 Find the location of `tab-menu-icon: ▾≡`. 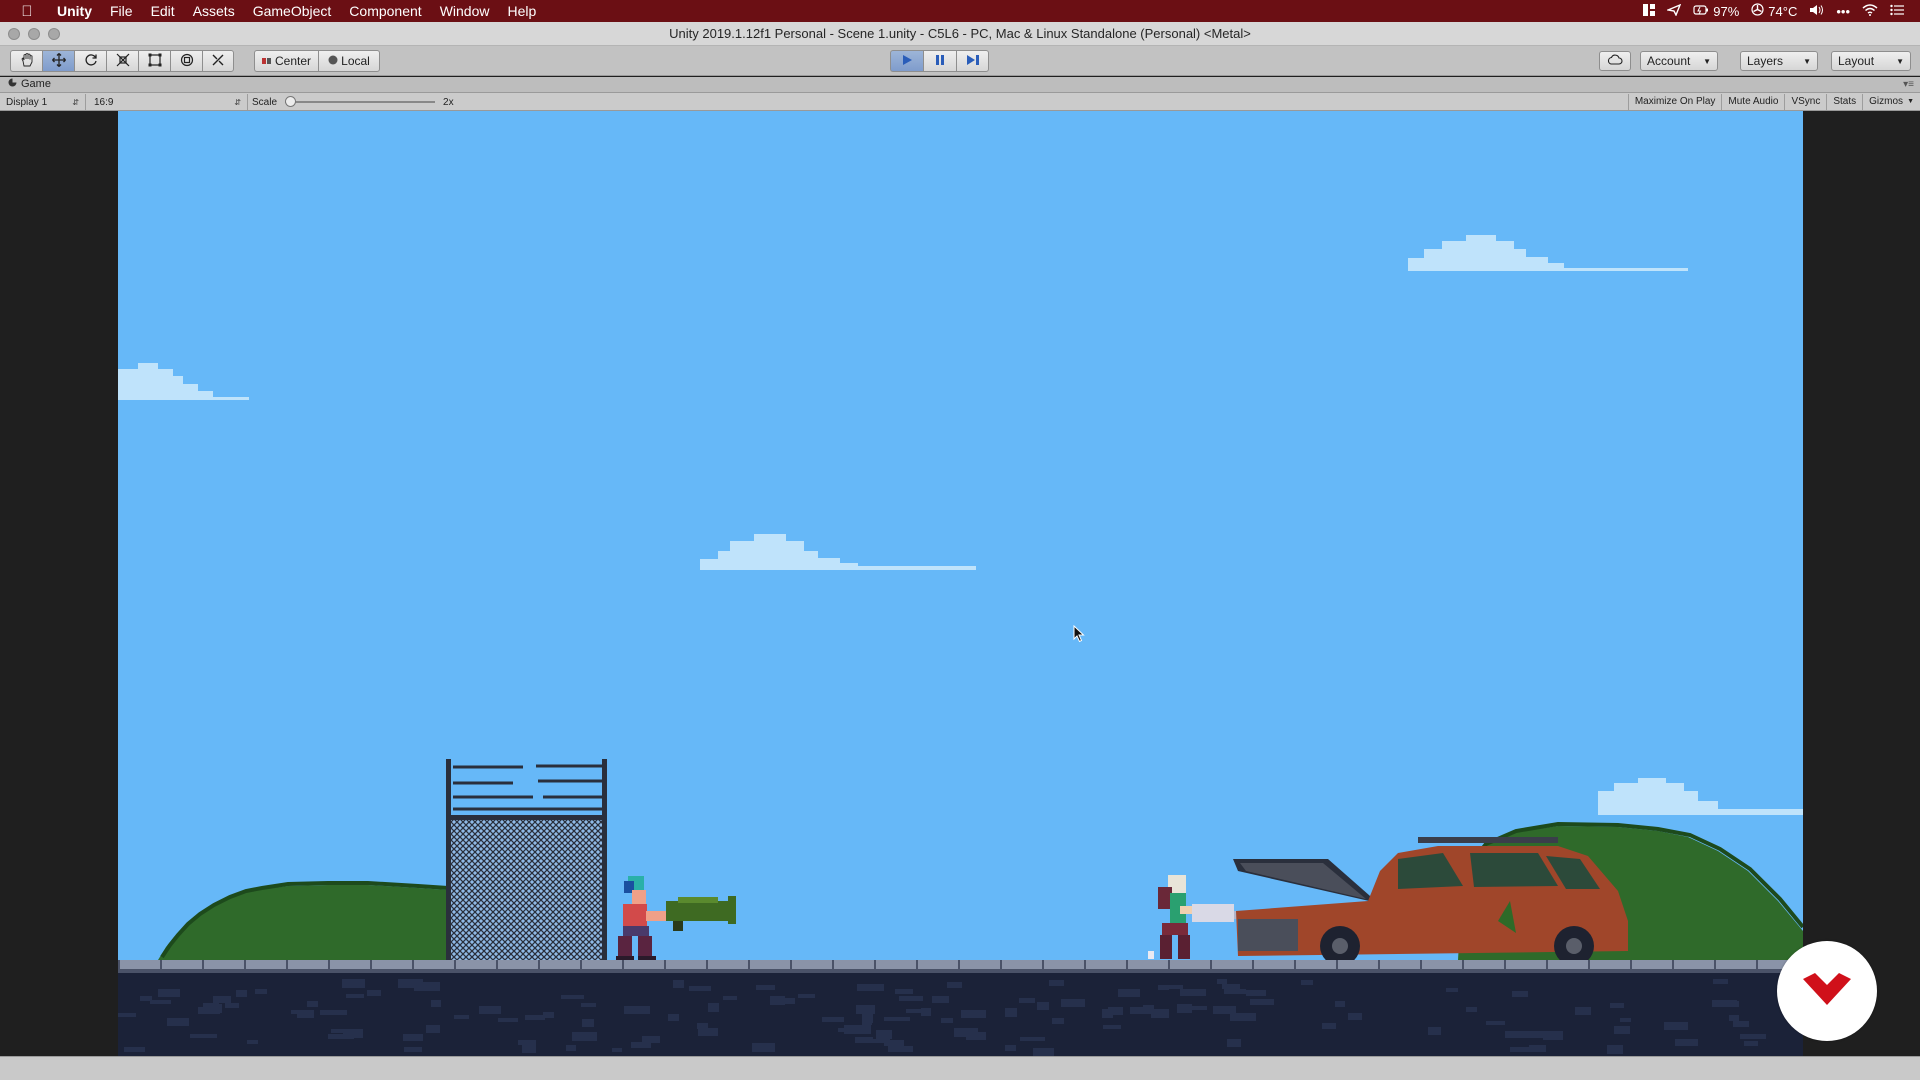

tab-menu-icon: ▾≡ is located at coordinates (1908, 84).